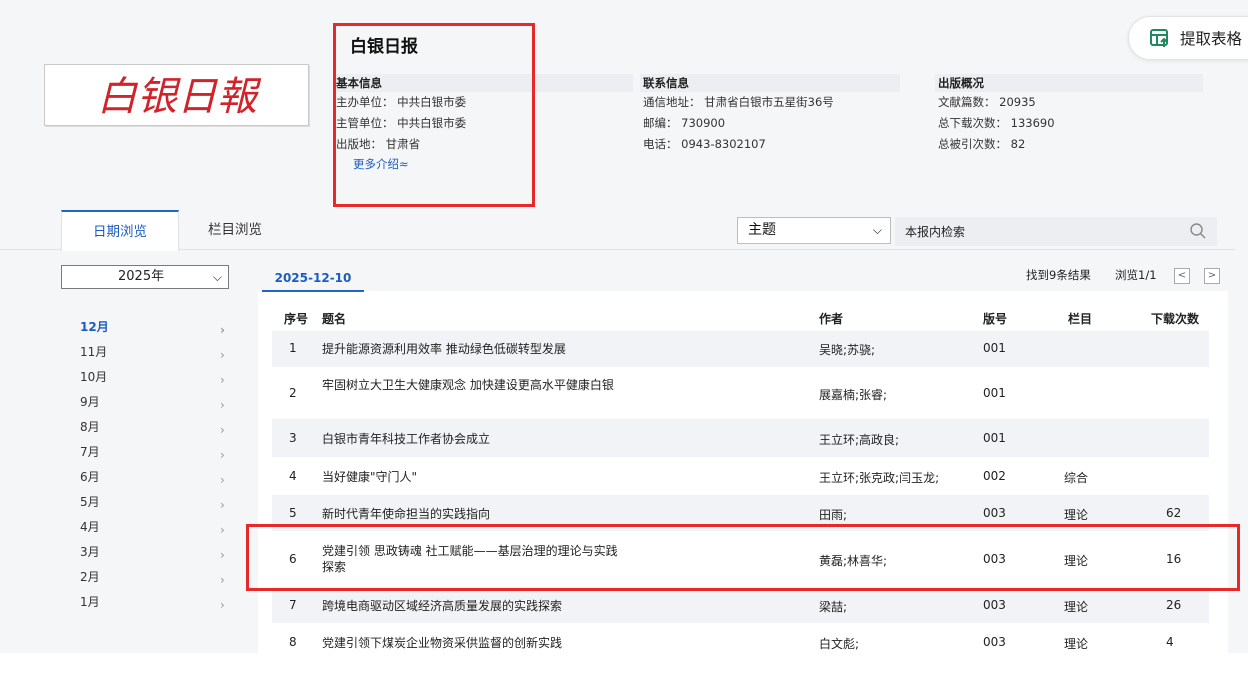 This screenshot has width=1248, height=677. What do you see at coordinates (155, 427) in the screenshot?
I see `month-item: 8月 ›` at bounding box center [155, 427].